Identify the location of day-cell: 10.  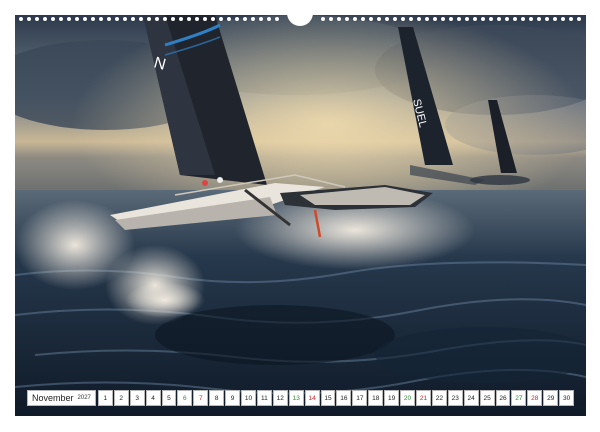
(248, 398).